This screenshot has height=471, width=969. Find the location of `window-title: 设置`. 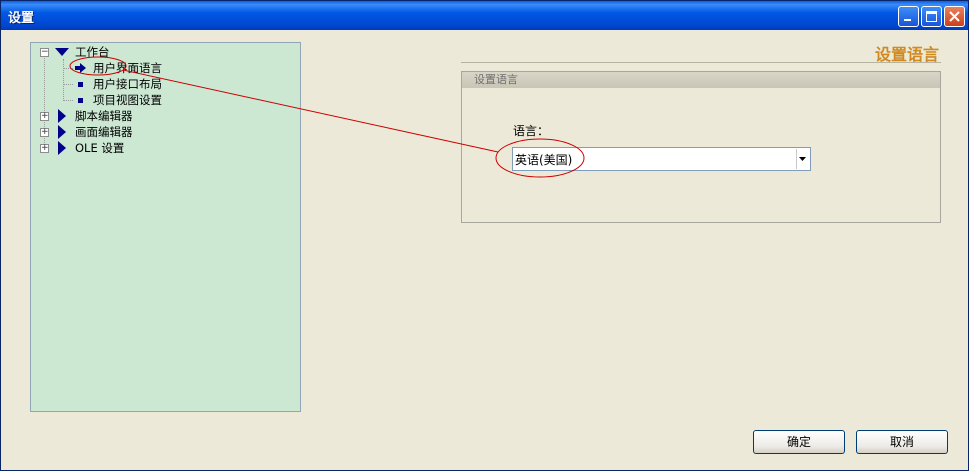

window-title: 设置 is located at coordinates (21, 18).